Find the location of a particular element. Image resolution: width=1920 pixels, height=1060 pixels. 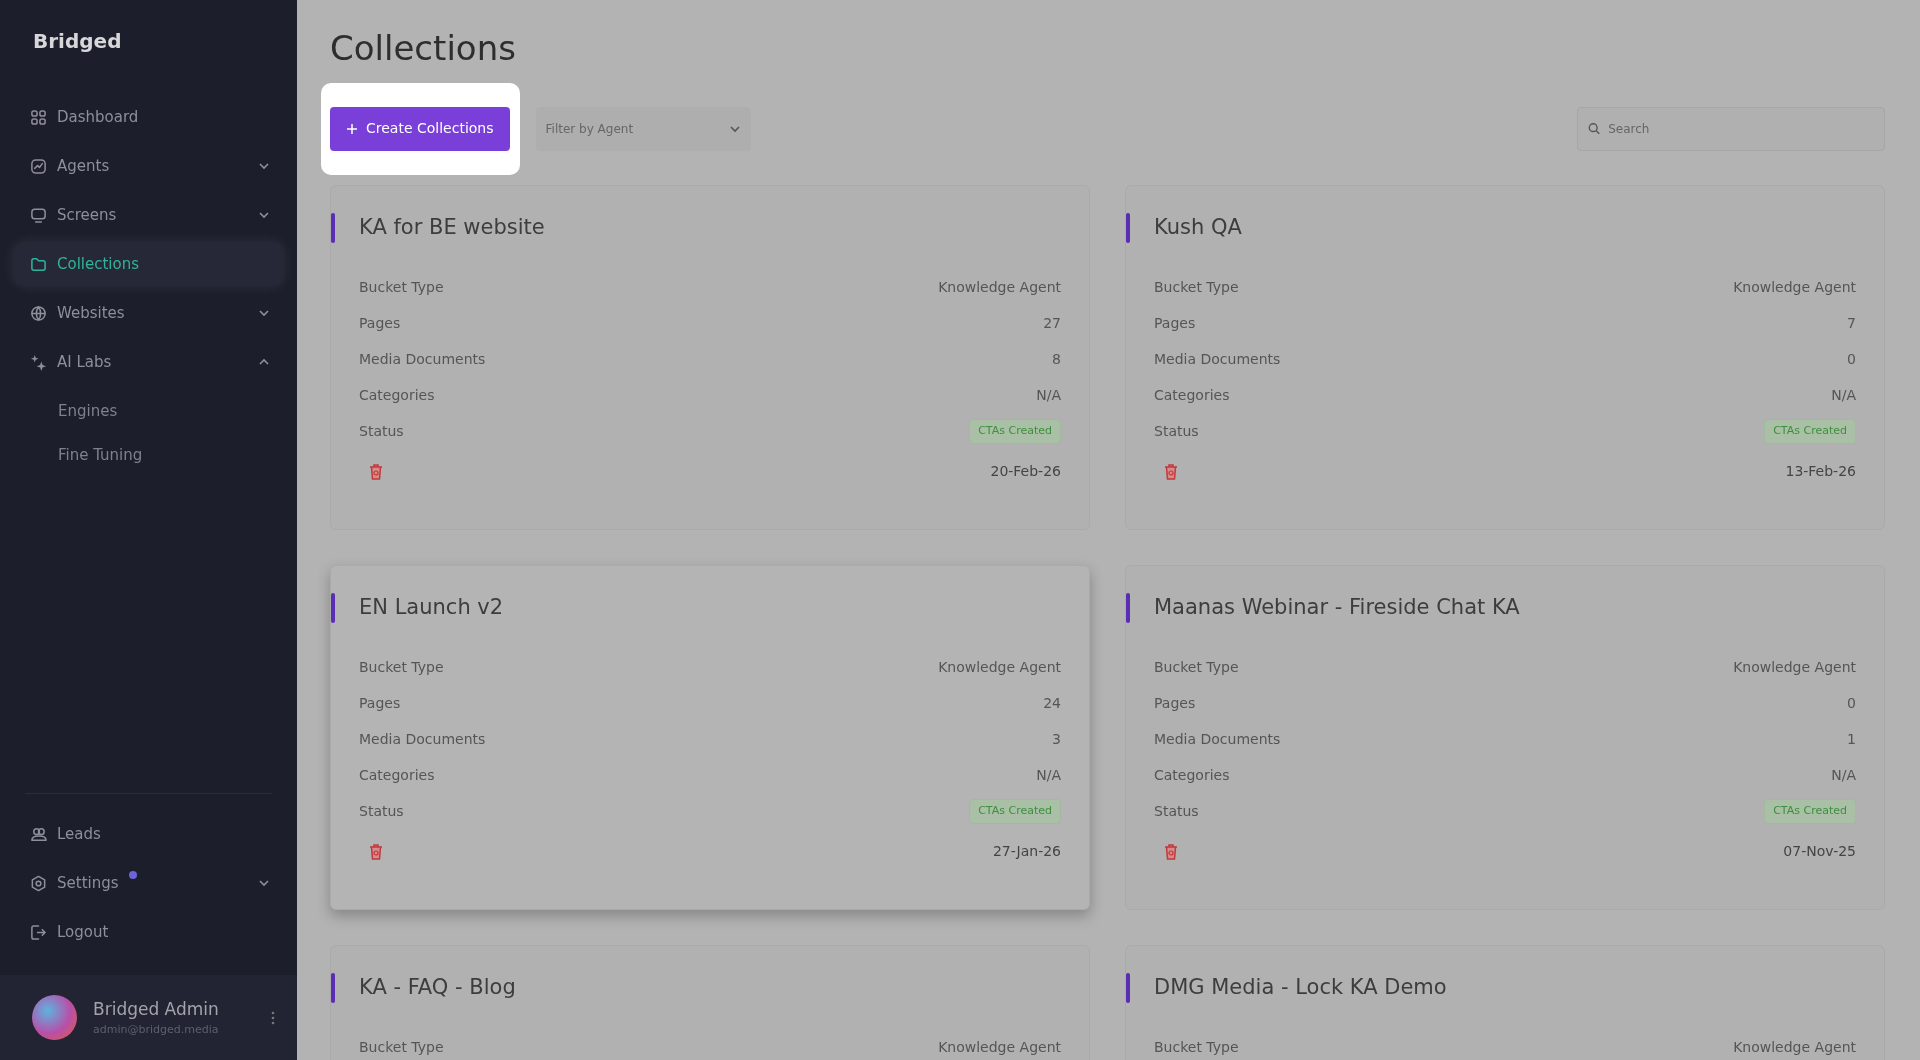

collection-card: Maanas Webinar - Fireside Chat KA Bucket Type Knowledge Agent Pages 0 Media Documents 1 Categories N/A Status CTAs Created 07-Nov-25 is located at coordinates (1505, 737).